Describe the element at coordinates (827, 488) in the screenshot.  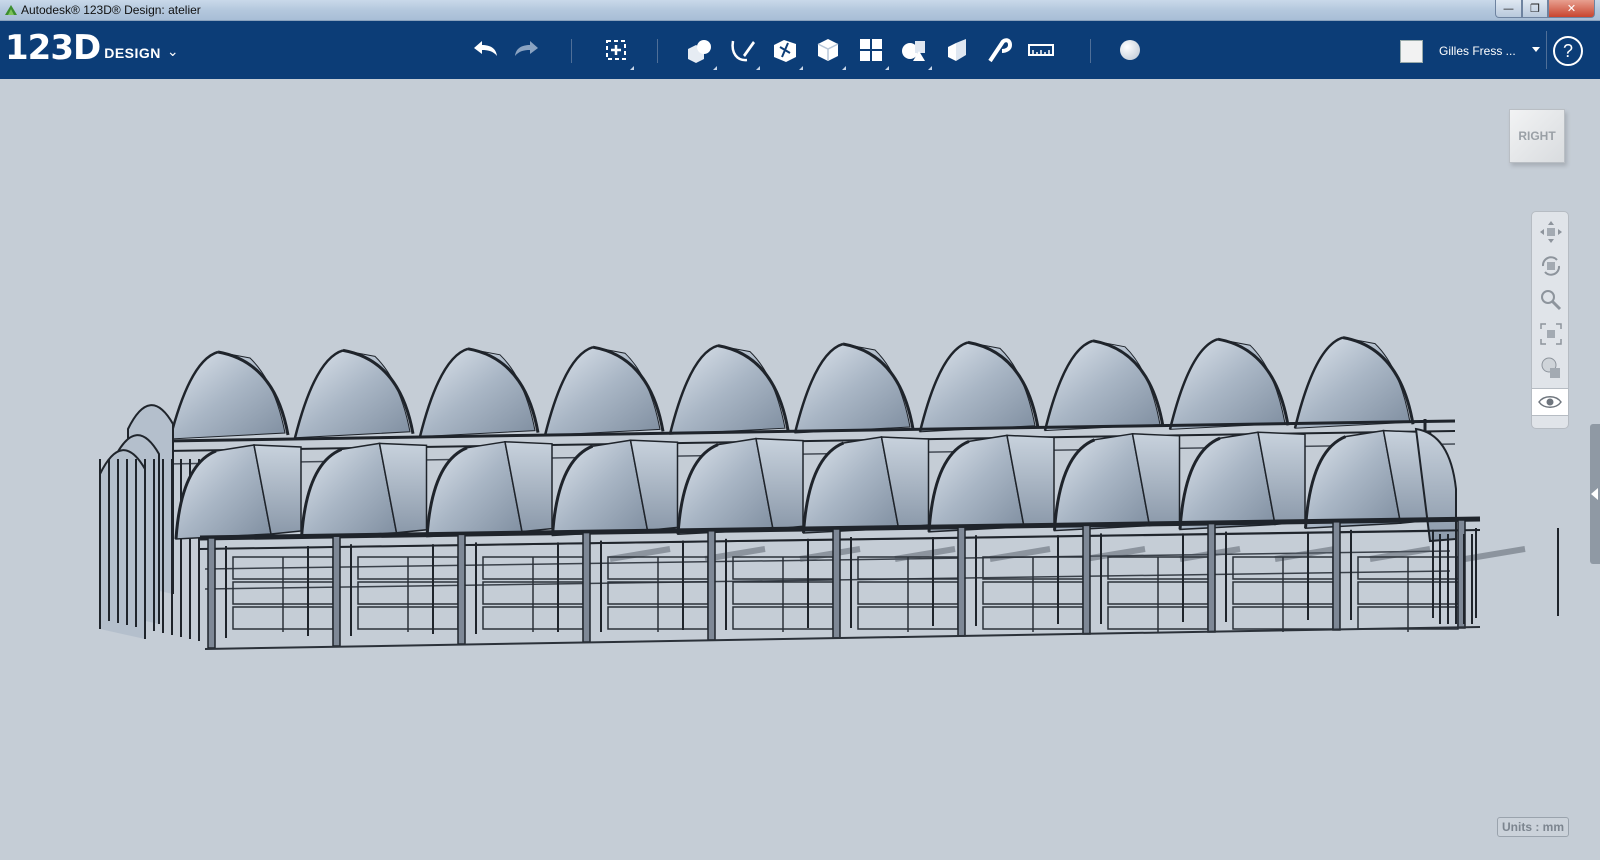
I see `front-roof-row` at that location.